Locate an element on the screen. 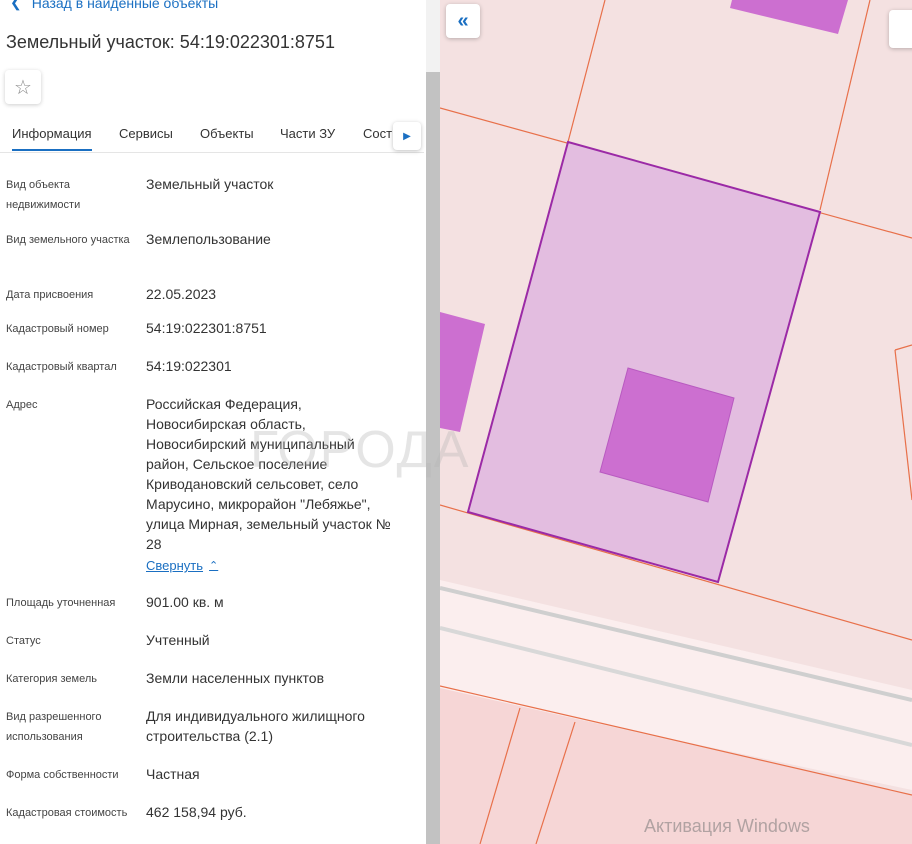 This screenshot has height=844, width=912. value-category: Земли населенных пунктов is located at coordinates (235, 678).